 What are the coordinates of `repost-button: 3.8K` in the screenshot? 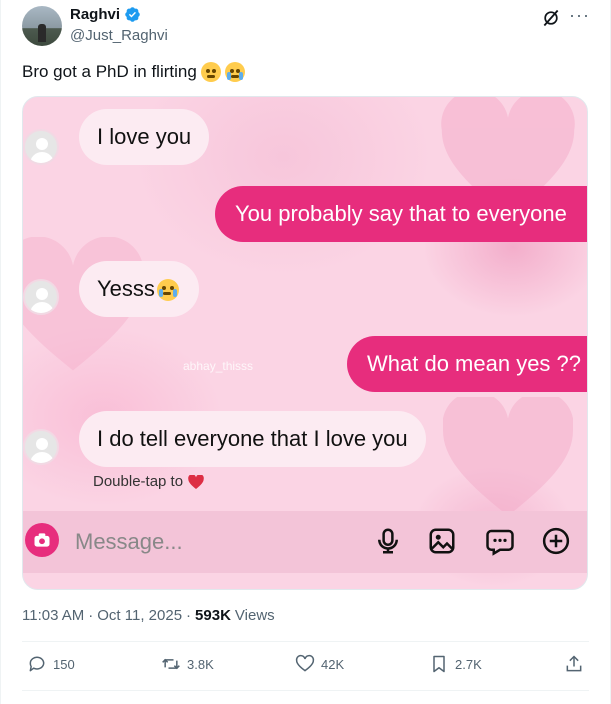 It's located at (187, 664).